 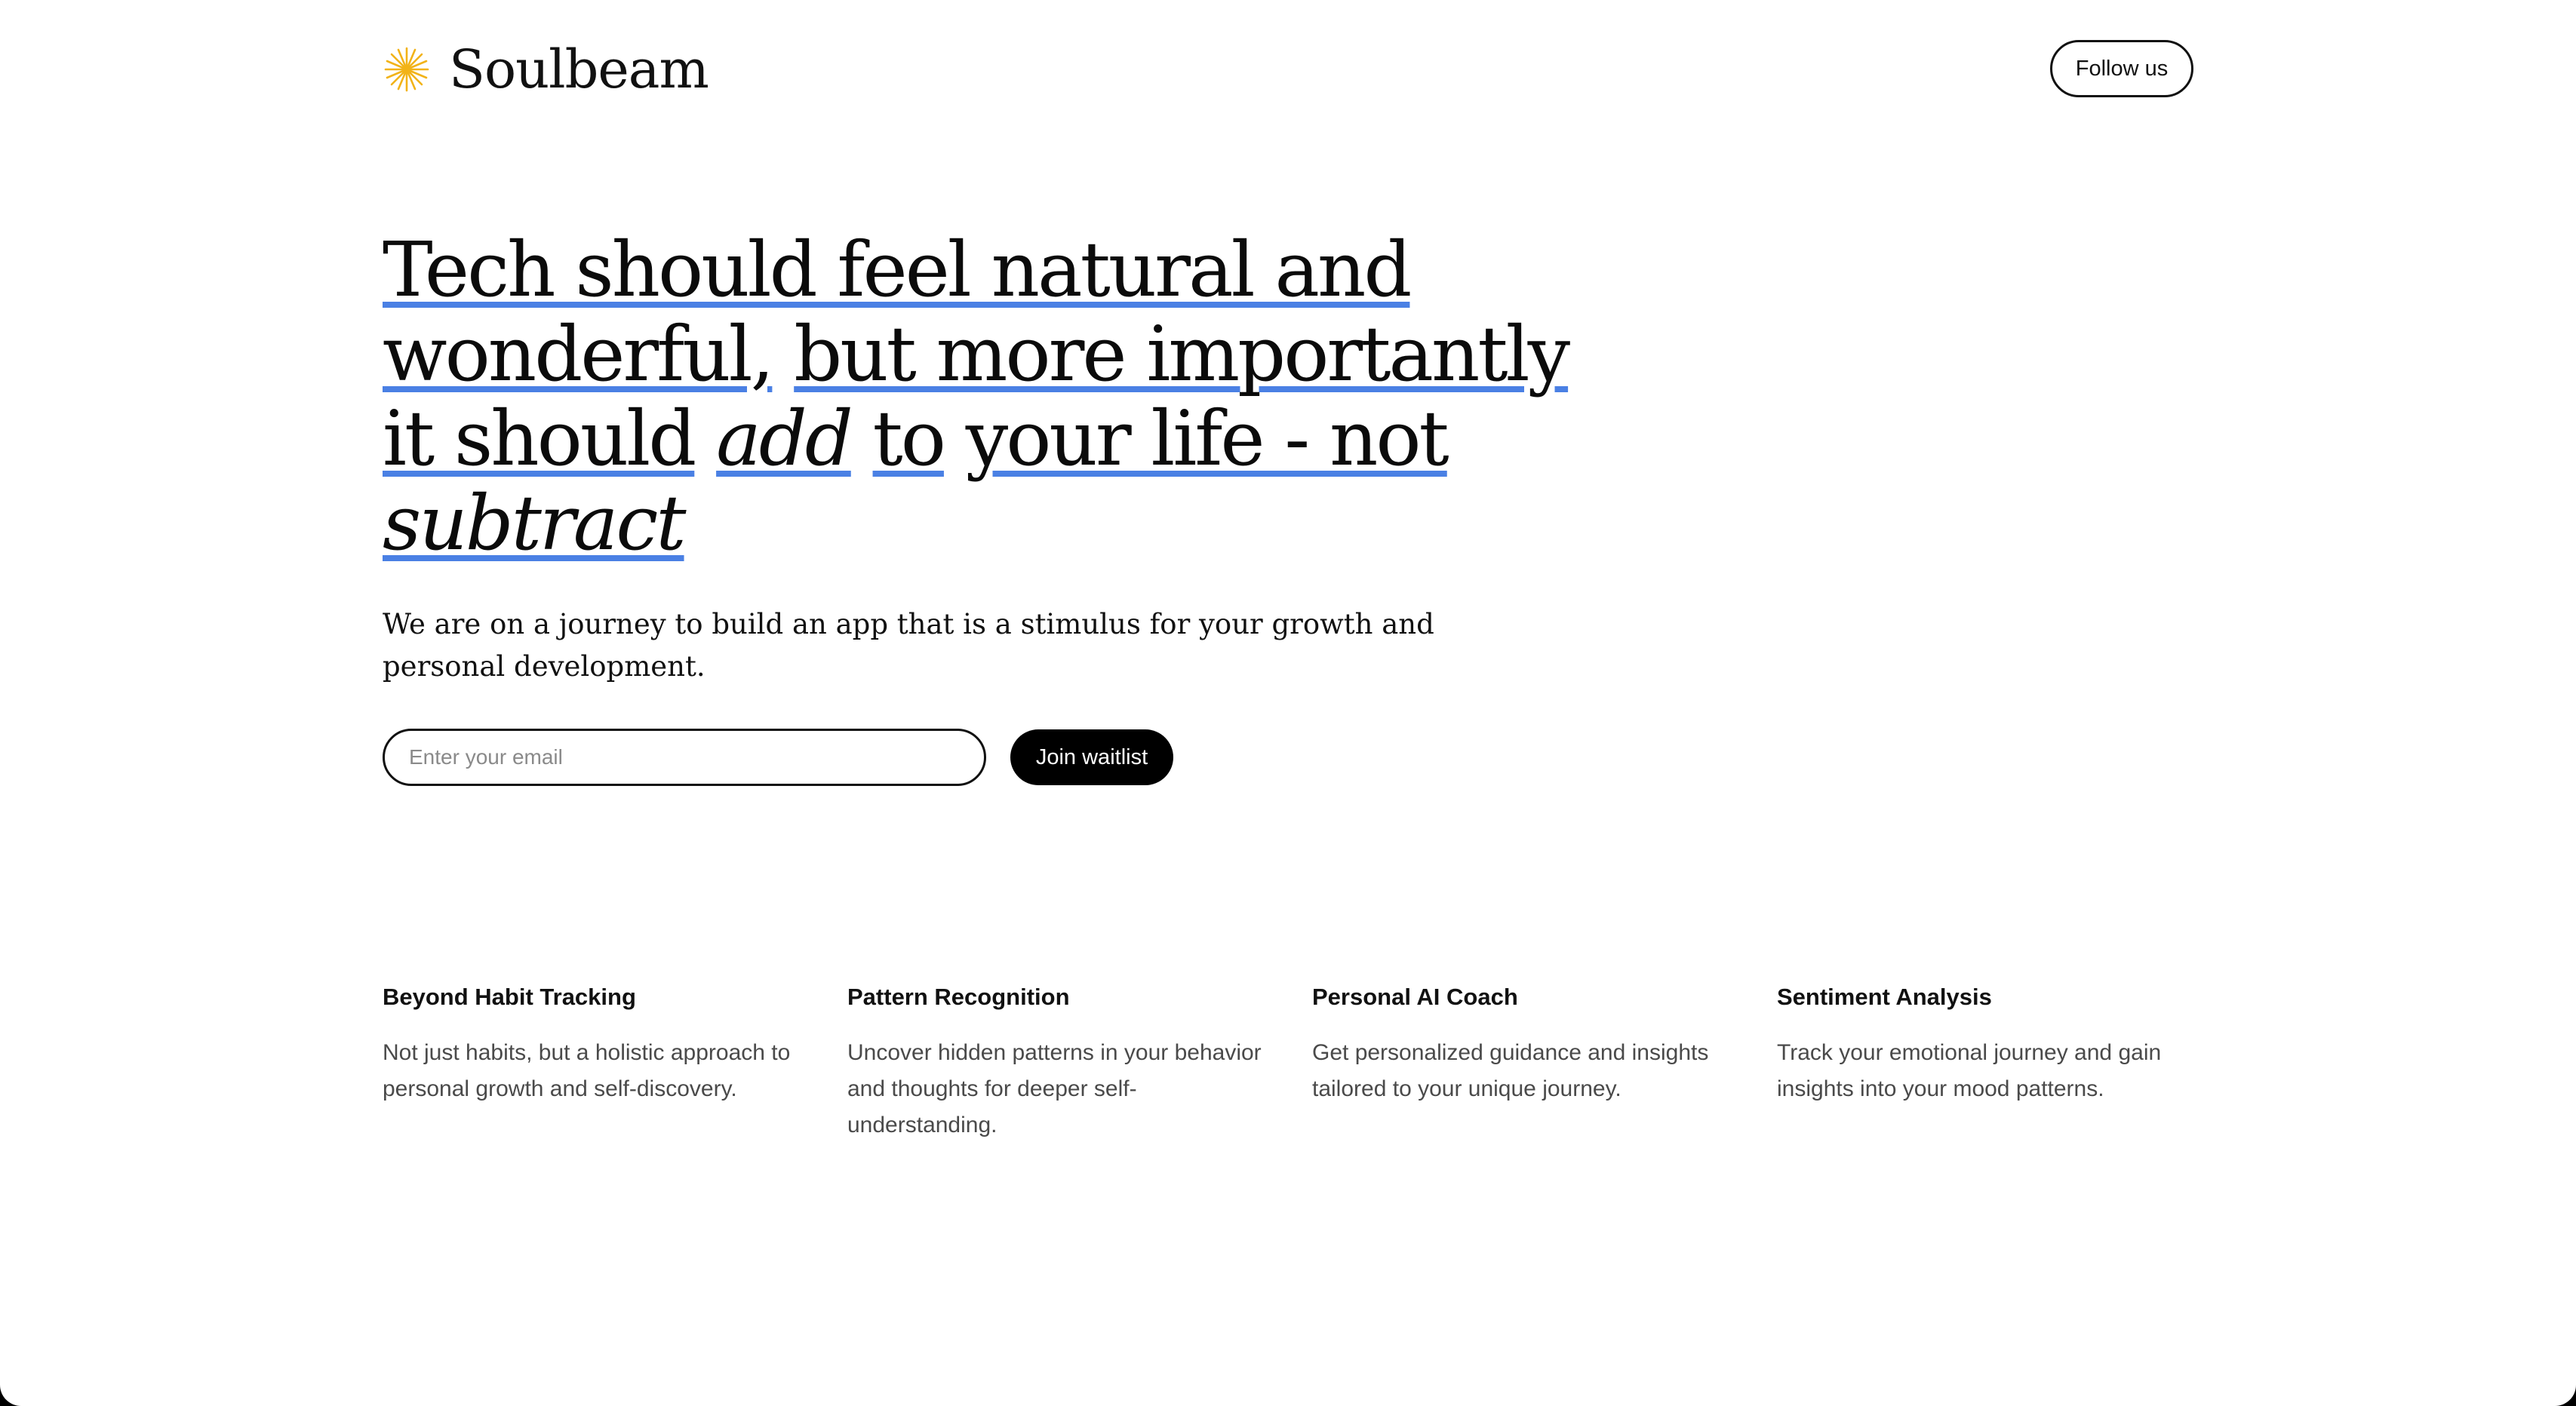 I want to click on join-waitlist-button: Join waitlist, so click(x=1091, y=757).